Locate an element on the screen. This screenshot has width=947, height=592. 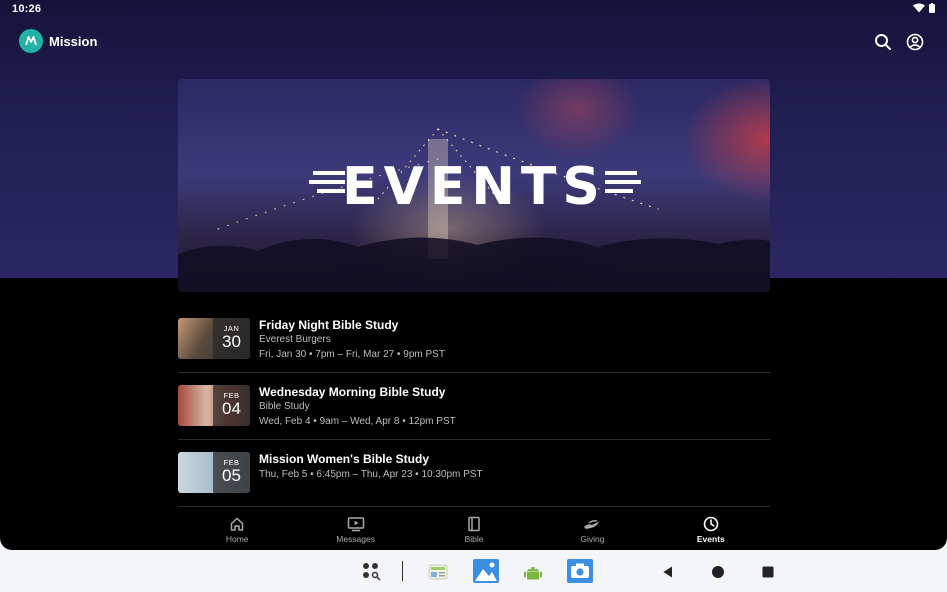
event-date-badge: JAN 30 is located at coordinates (231, 338).